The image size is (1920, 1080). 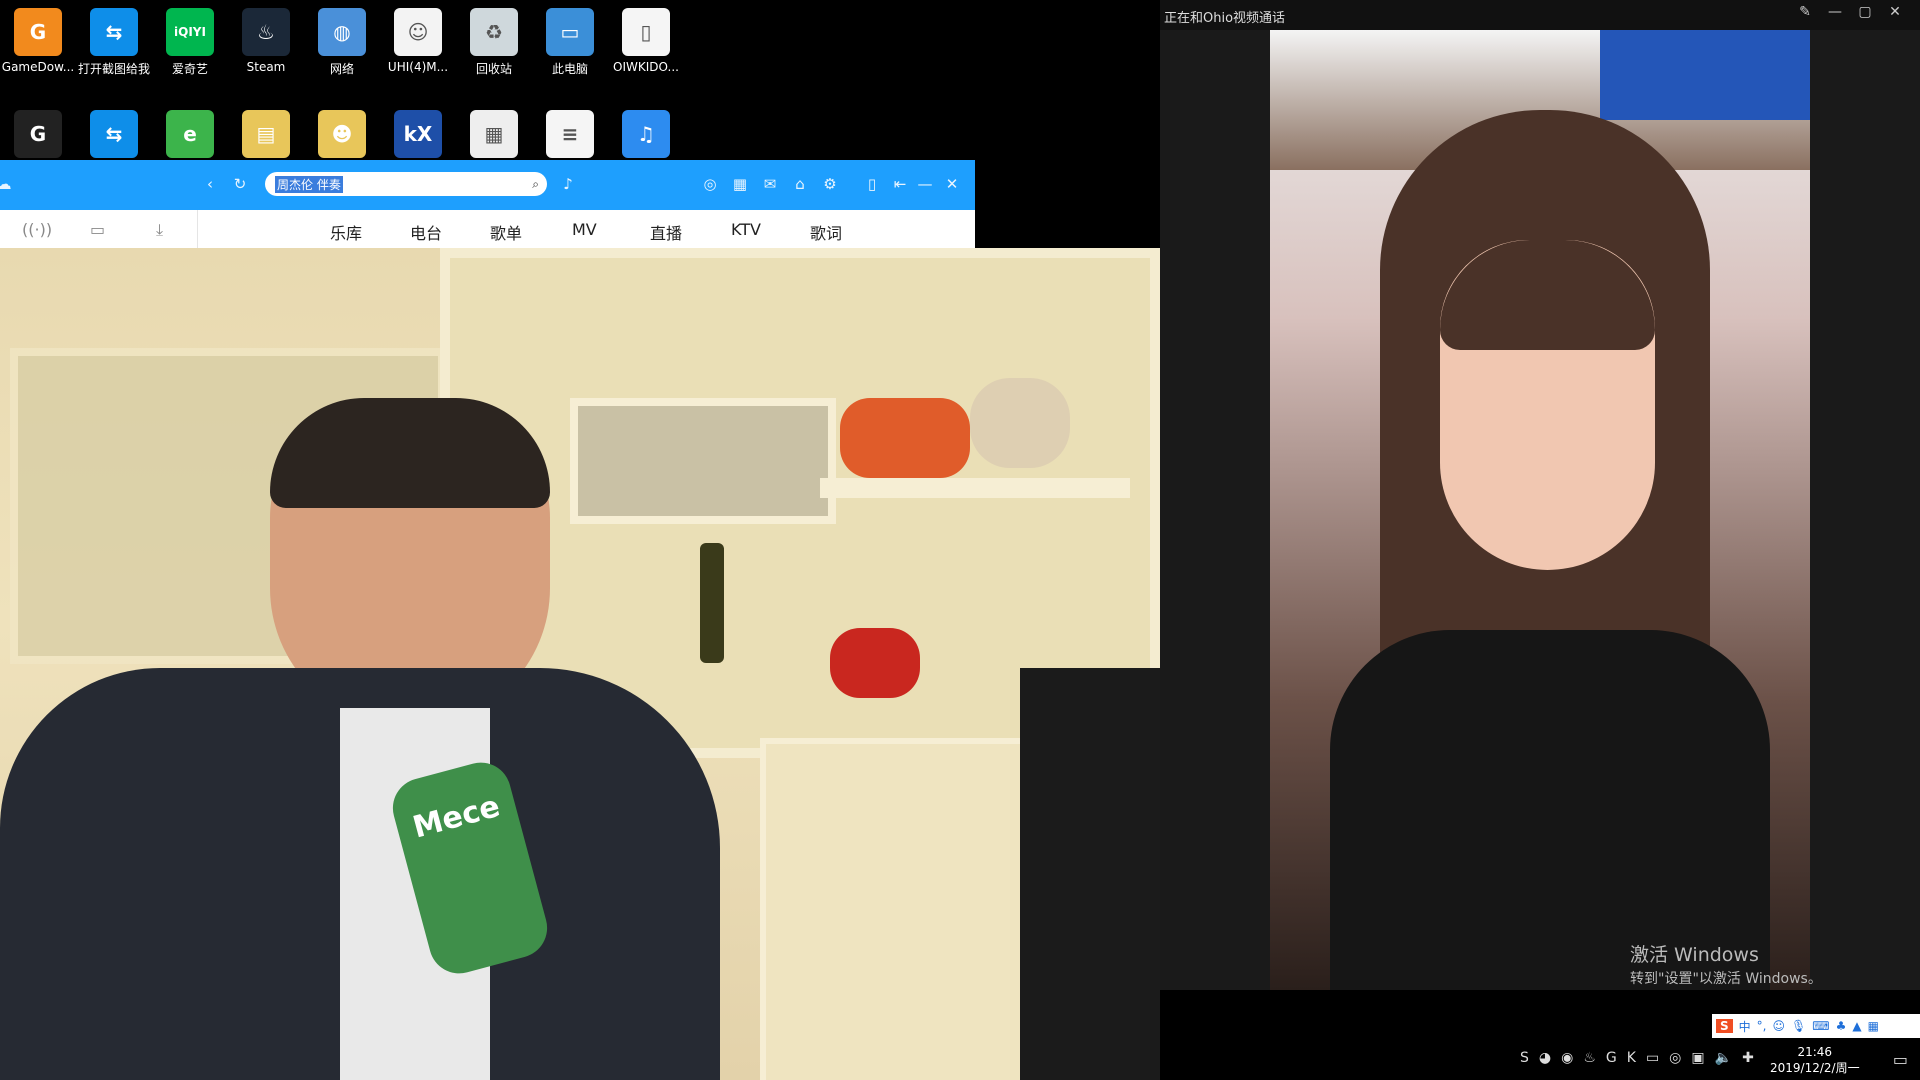 I want to click on call-titlebar: 正在和Ohio视频通话 ✎ — ▢ ✕, so click(x=1540, y=15).